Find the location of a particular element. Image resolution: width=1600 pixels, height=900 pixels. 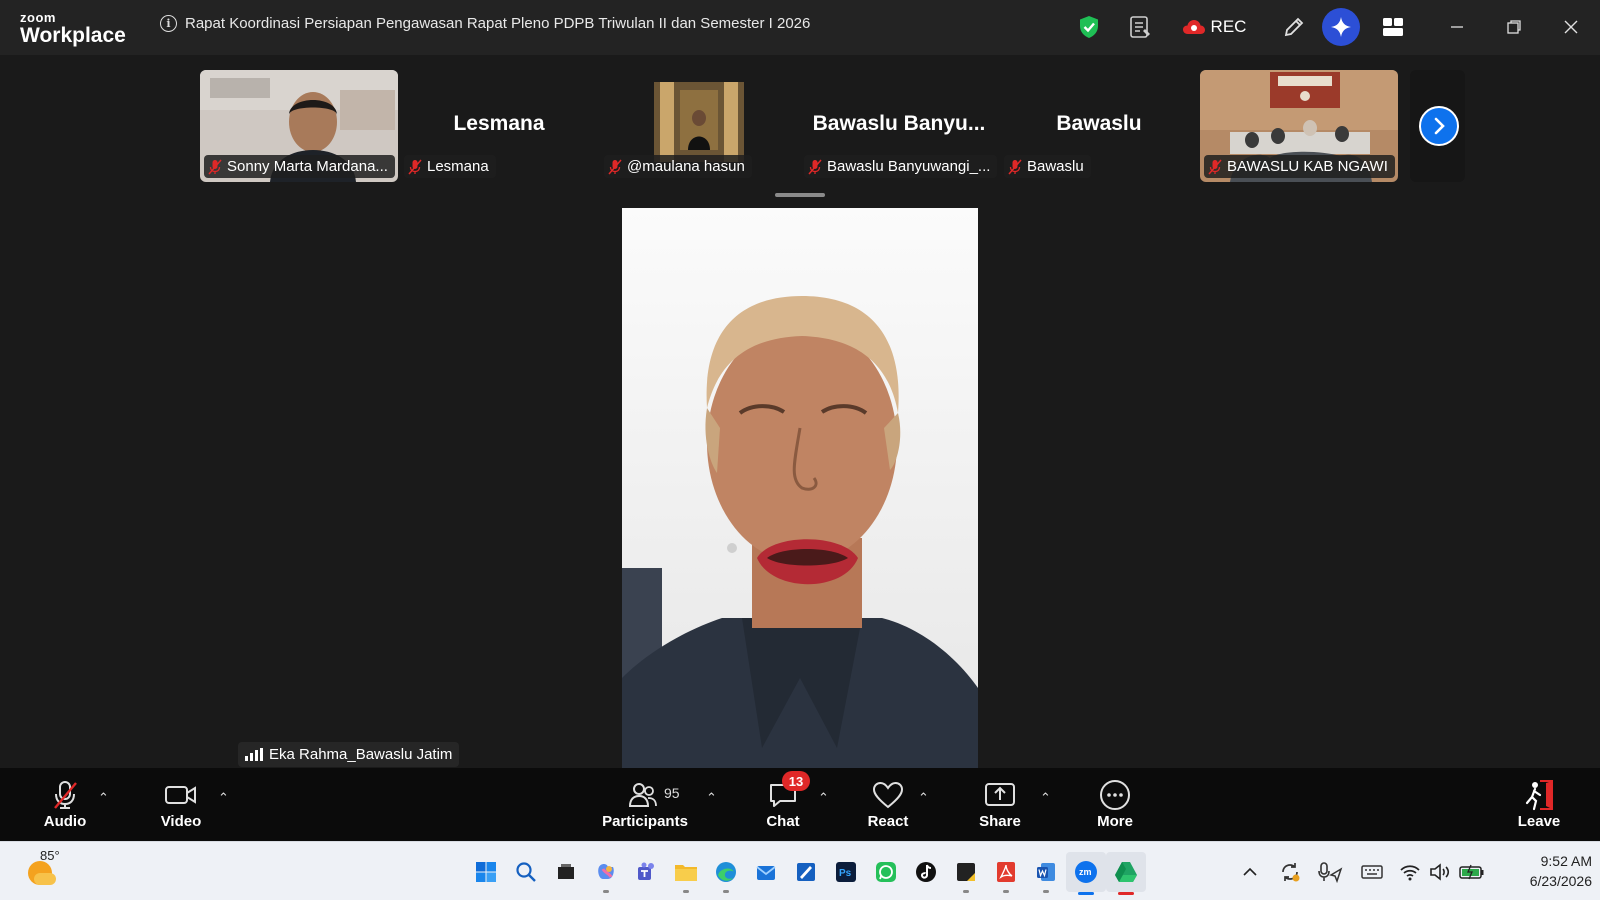

show-hidden-icons-button is located at coordinates (1250, 872).